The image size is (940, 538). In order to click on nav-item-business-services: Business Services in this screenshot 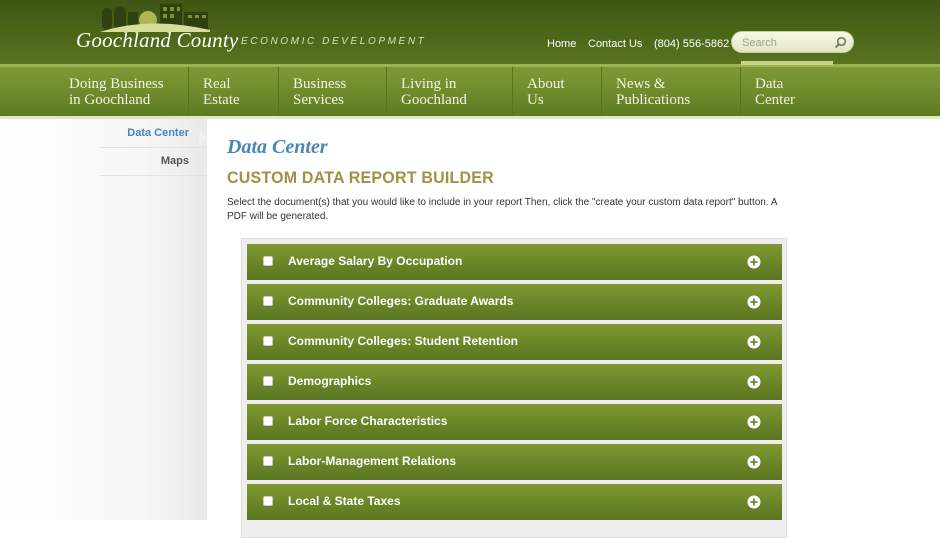, I will do `click(333, 91)`.